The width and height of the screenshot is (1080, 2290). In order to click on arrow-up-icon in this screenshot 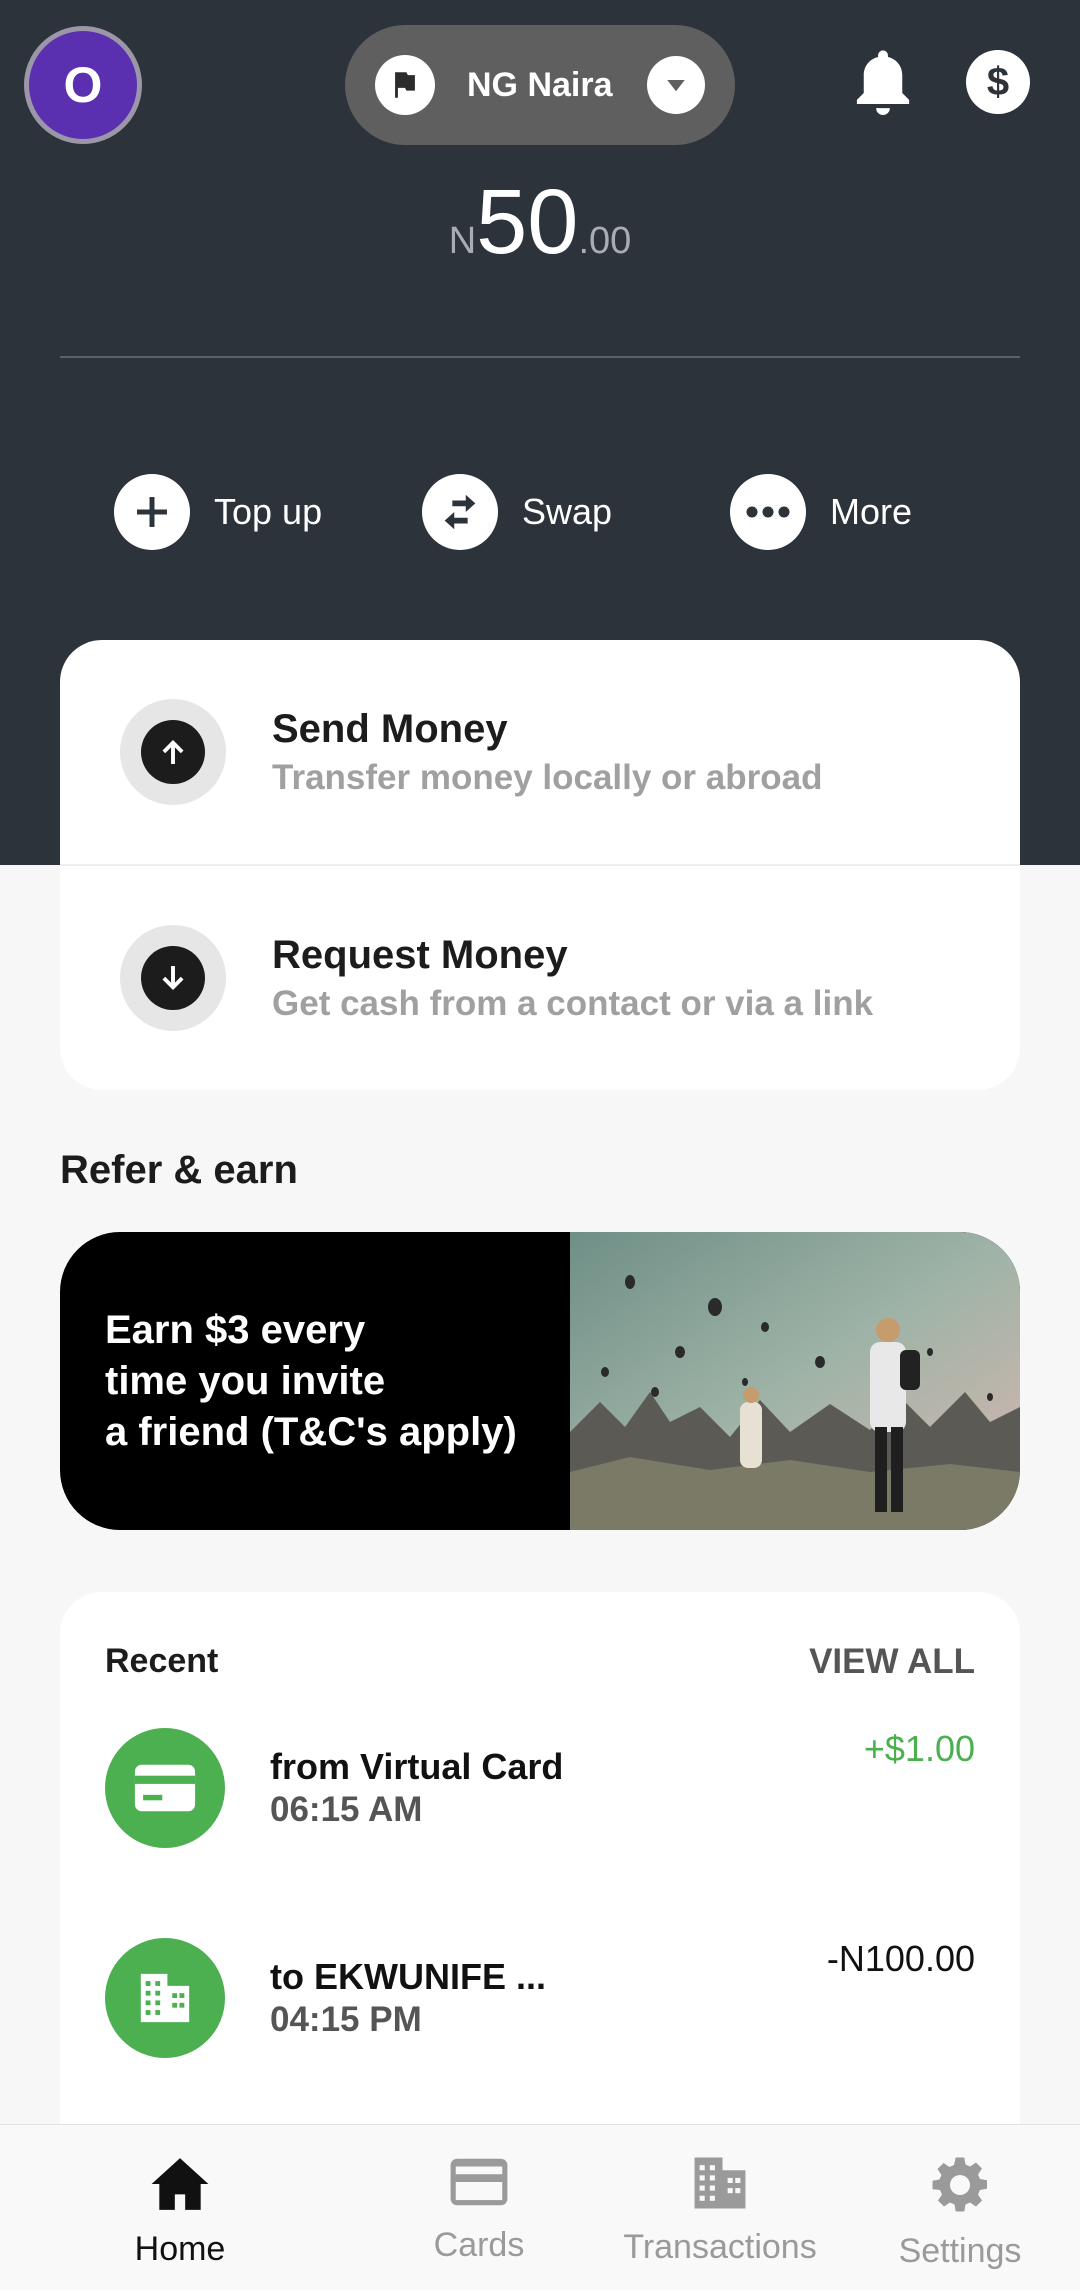, I will do `click(173, 752)`.